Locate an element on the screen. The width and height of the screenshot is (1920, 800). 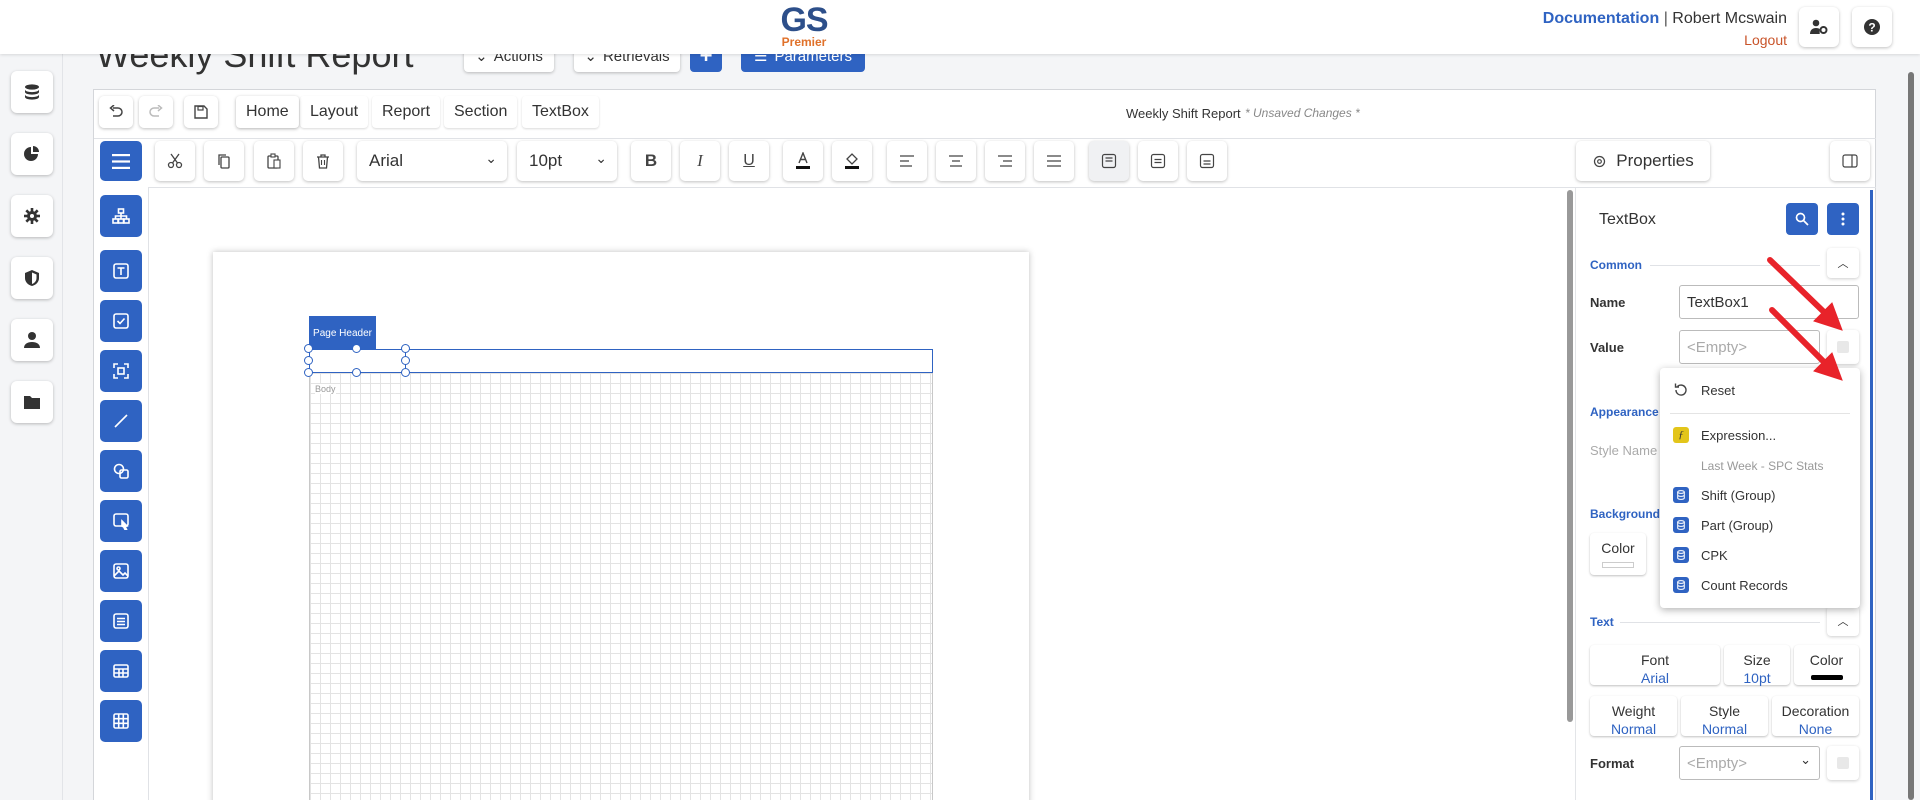
folder-icon is located at coordinates (32, 402).